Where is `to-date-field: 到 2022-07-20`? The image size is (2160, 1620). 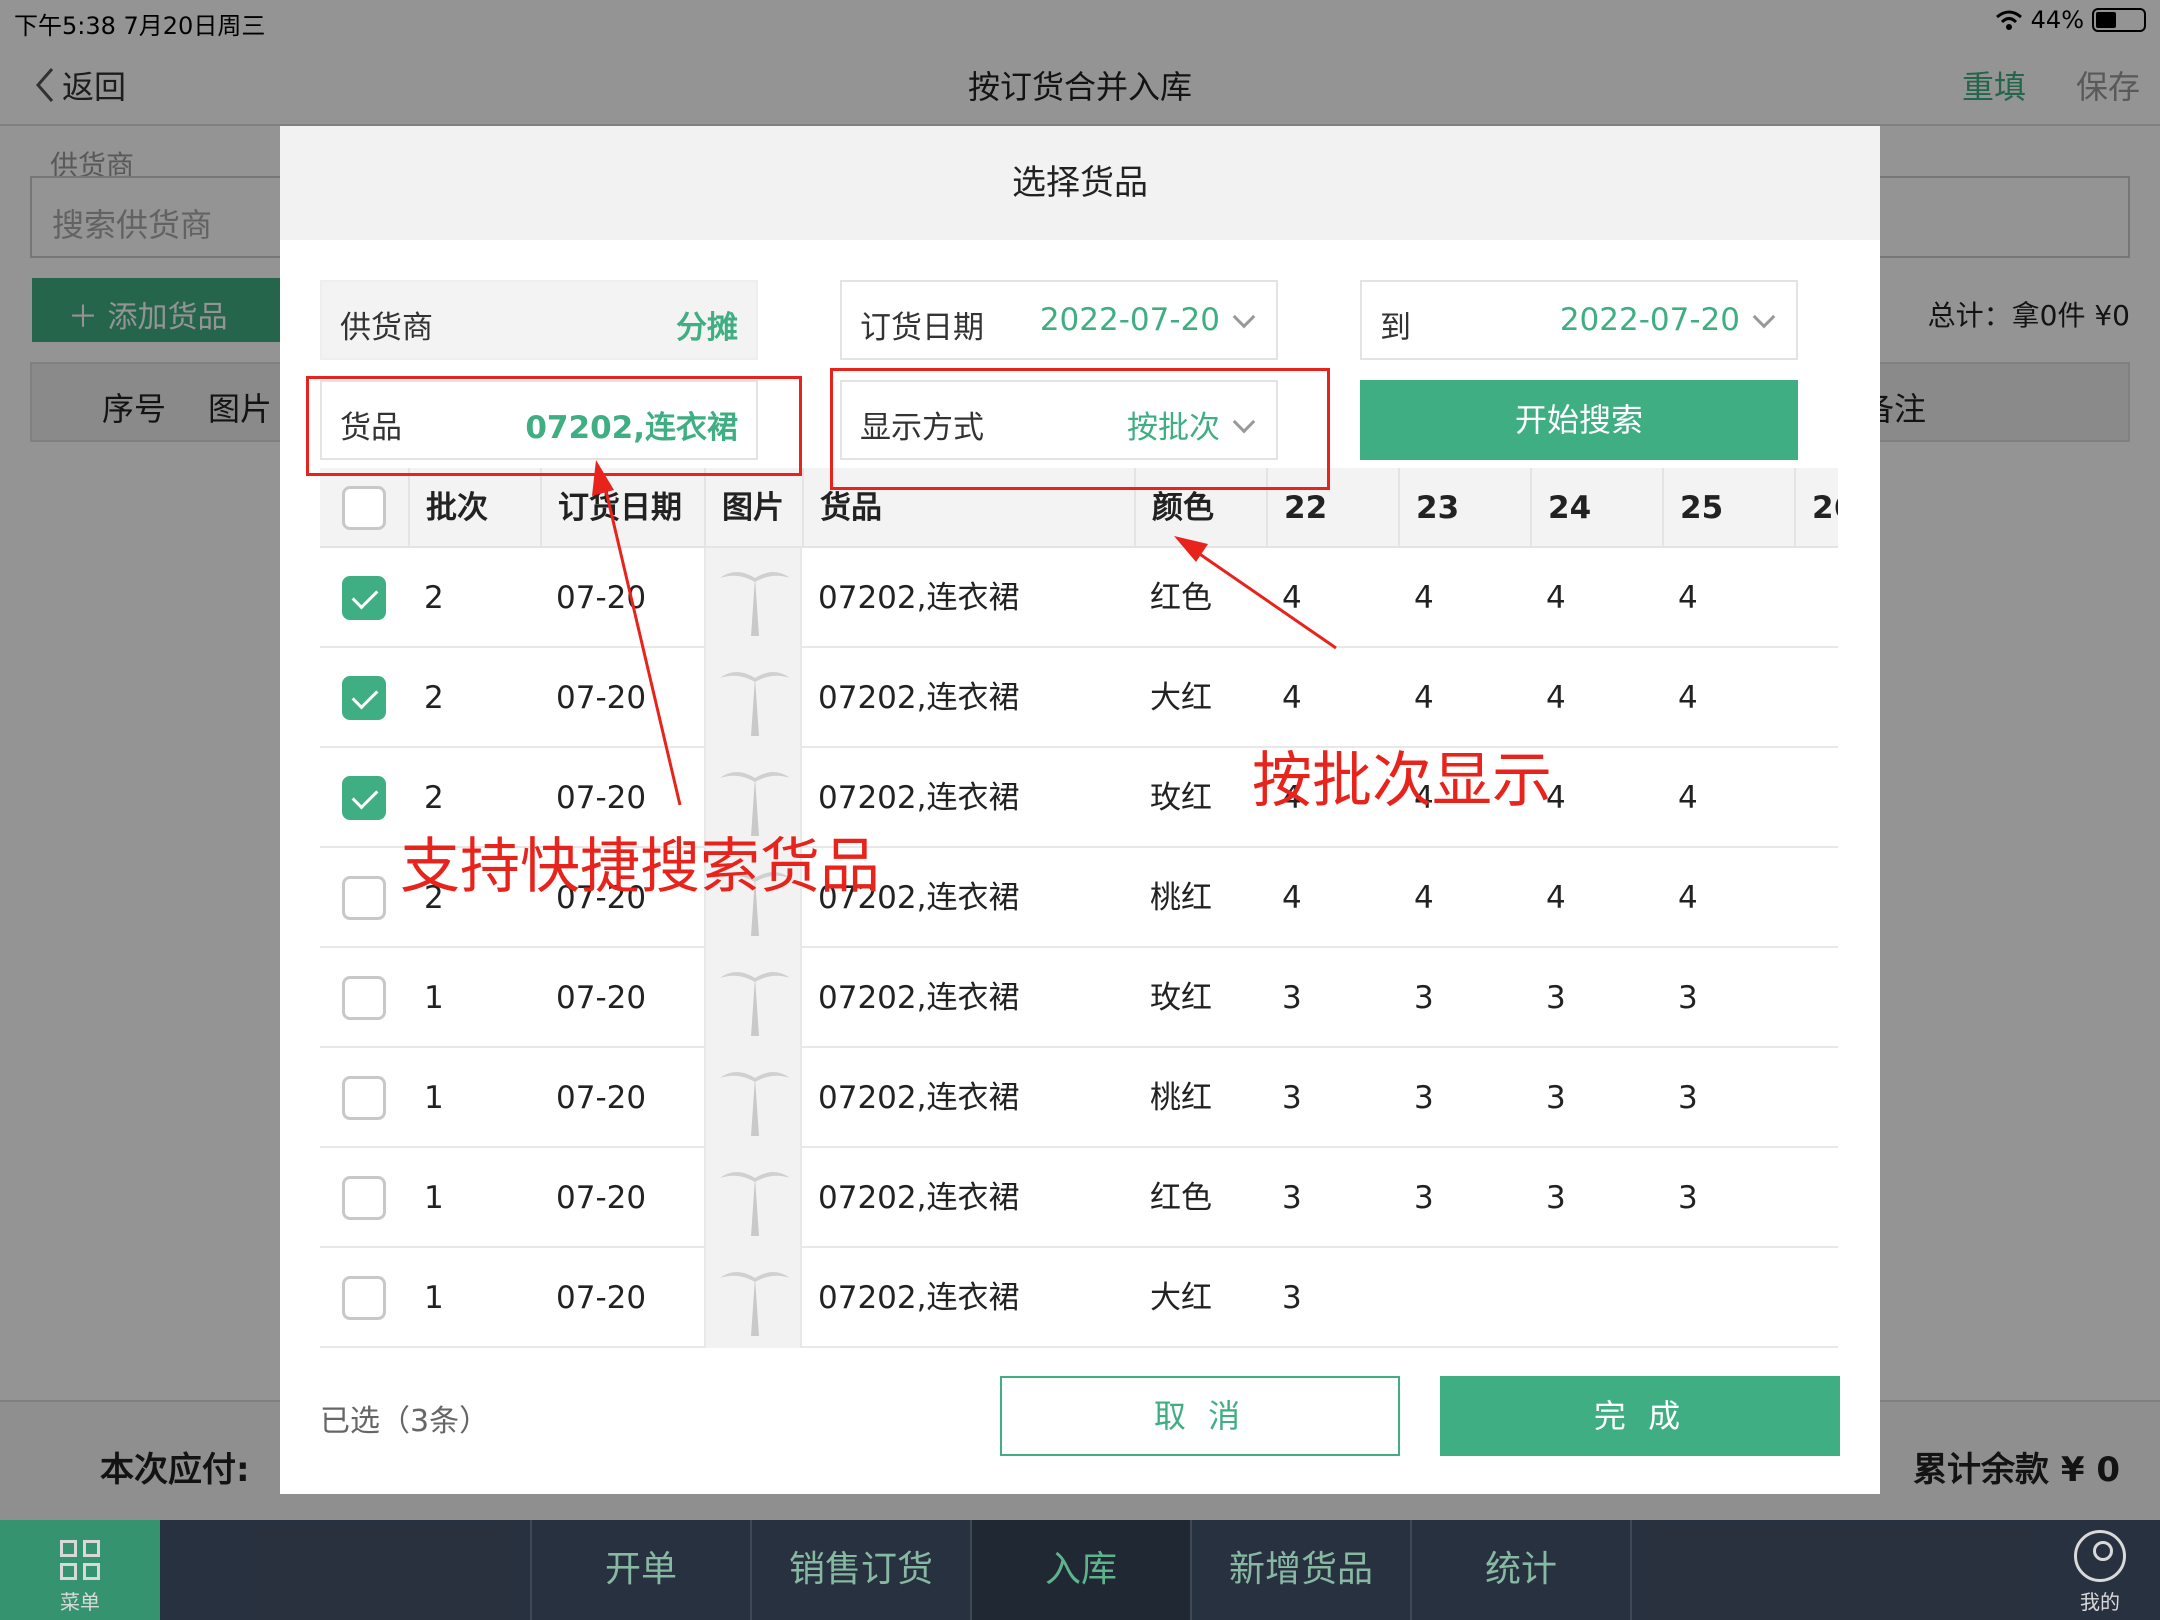 to-date-field: 到 2022-07-20 is located at coordinates (1579, 320).